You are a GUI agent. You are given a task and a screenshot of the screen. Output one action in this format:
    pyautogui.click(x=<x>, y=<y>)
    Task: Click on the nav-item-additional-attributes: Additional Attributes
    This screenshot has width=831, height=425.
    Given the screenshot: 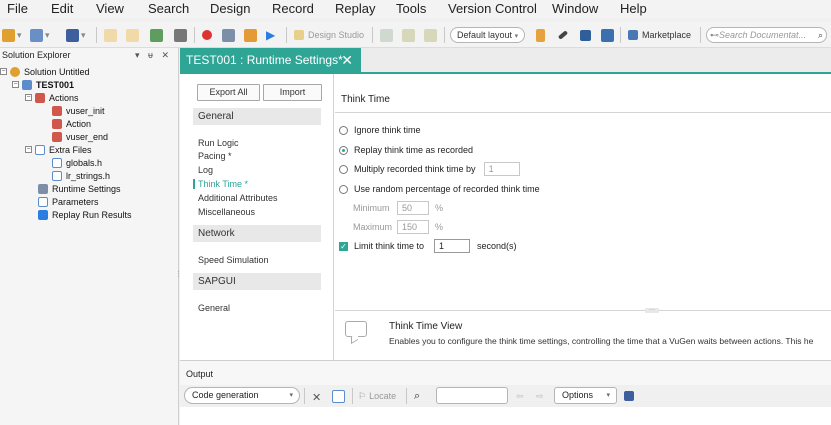 What is the action you would take?
    pyautogui.click(x=238, y=198)
    